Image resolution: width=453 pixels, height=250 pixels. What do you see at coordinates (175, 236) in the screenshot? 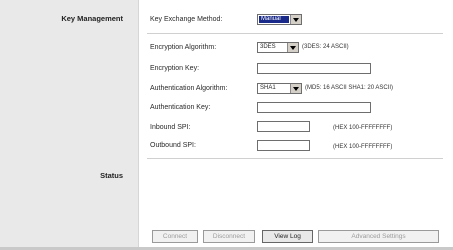
I see `connect-button: Connect` at bounding box center [175, 236].